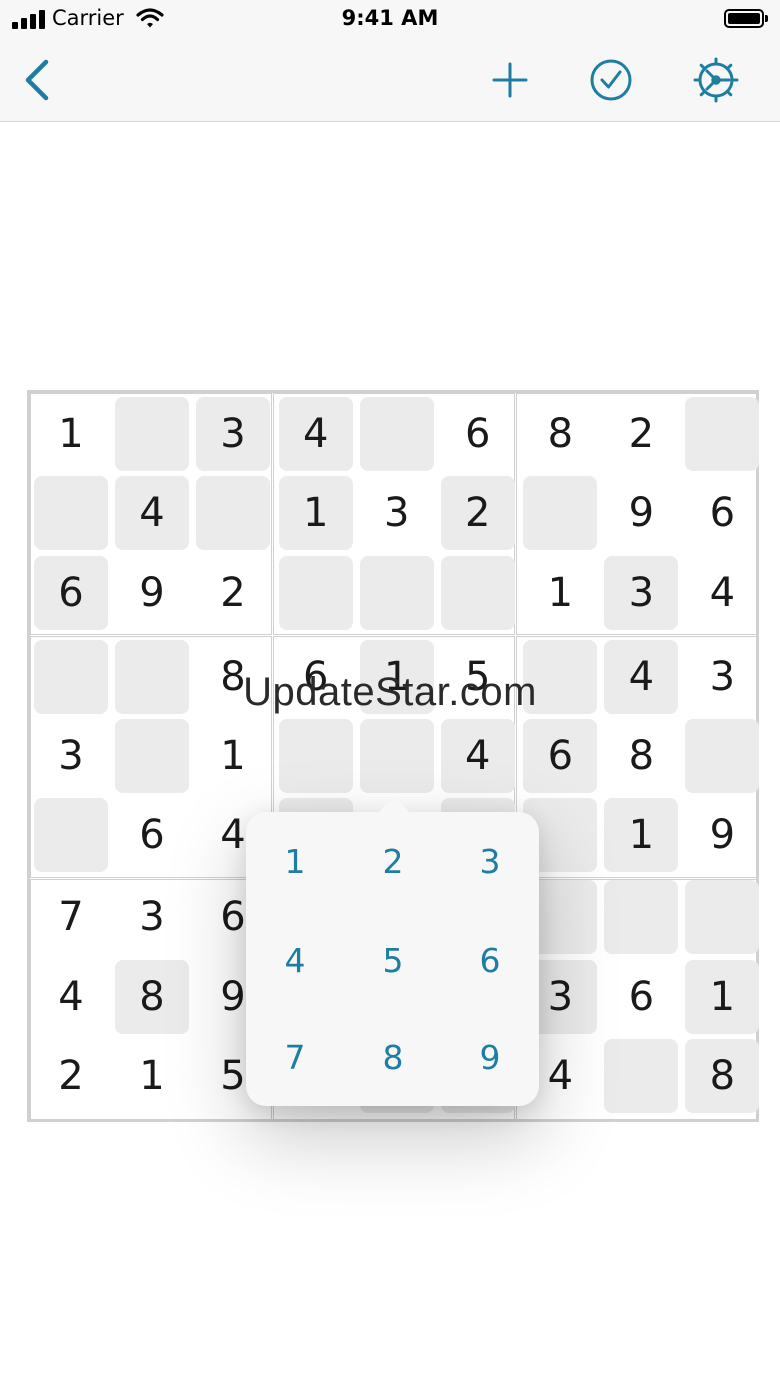 The height and width of the screenshot is (1387, 780). I want to click on number-picker-popover: 123456789, so click(392, 950).